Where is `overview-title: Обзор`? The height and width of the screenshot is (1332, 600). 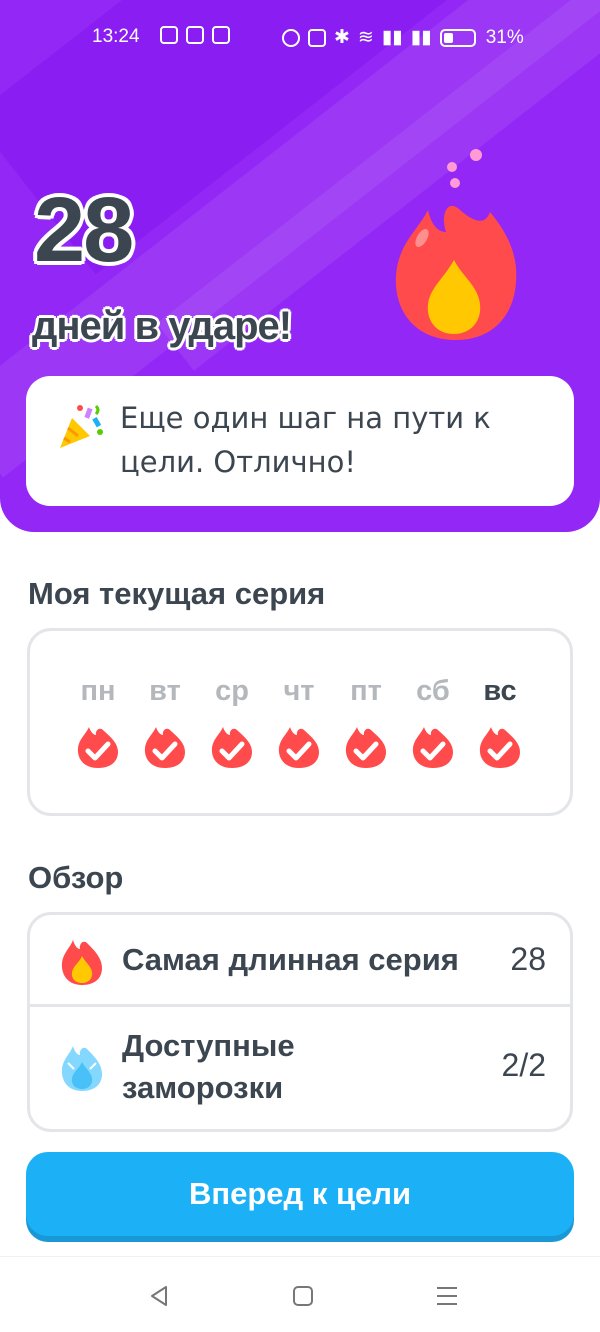
overview-title: Обзор is located at coordinates (76, 877).